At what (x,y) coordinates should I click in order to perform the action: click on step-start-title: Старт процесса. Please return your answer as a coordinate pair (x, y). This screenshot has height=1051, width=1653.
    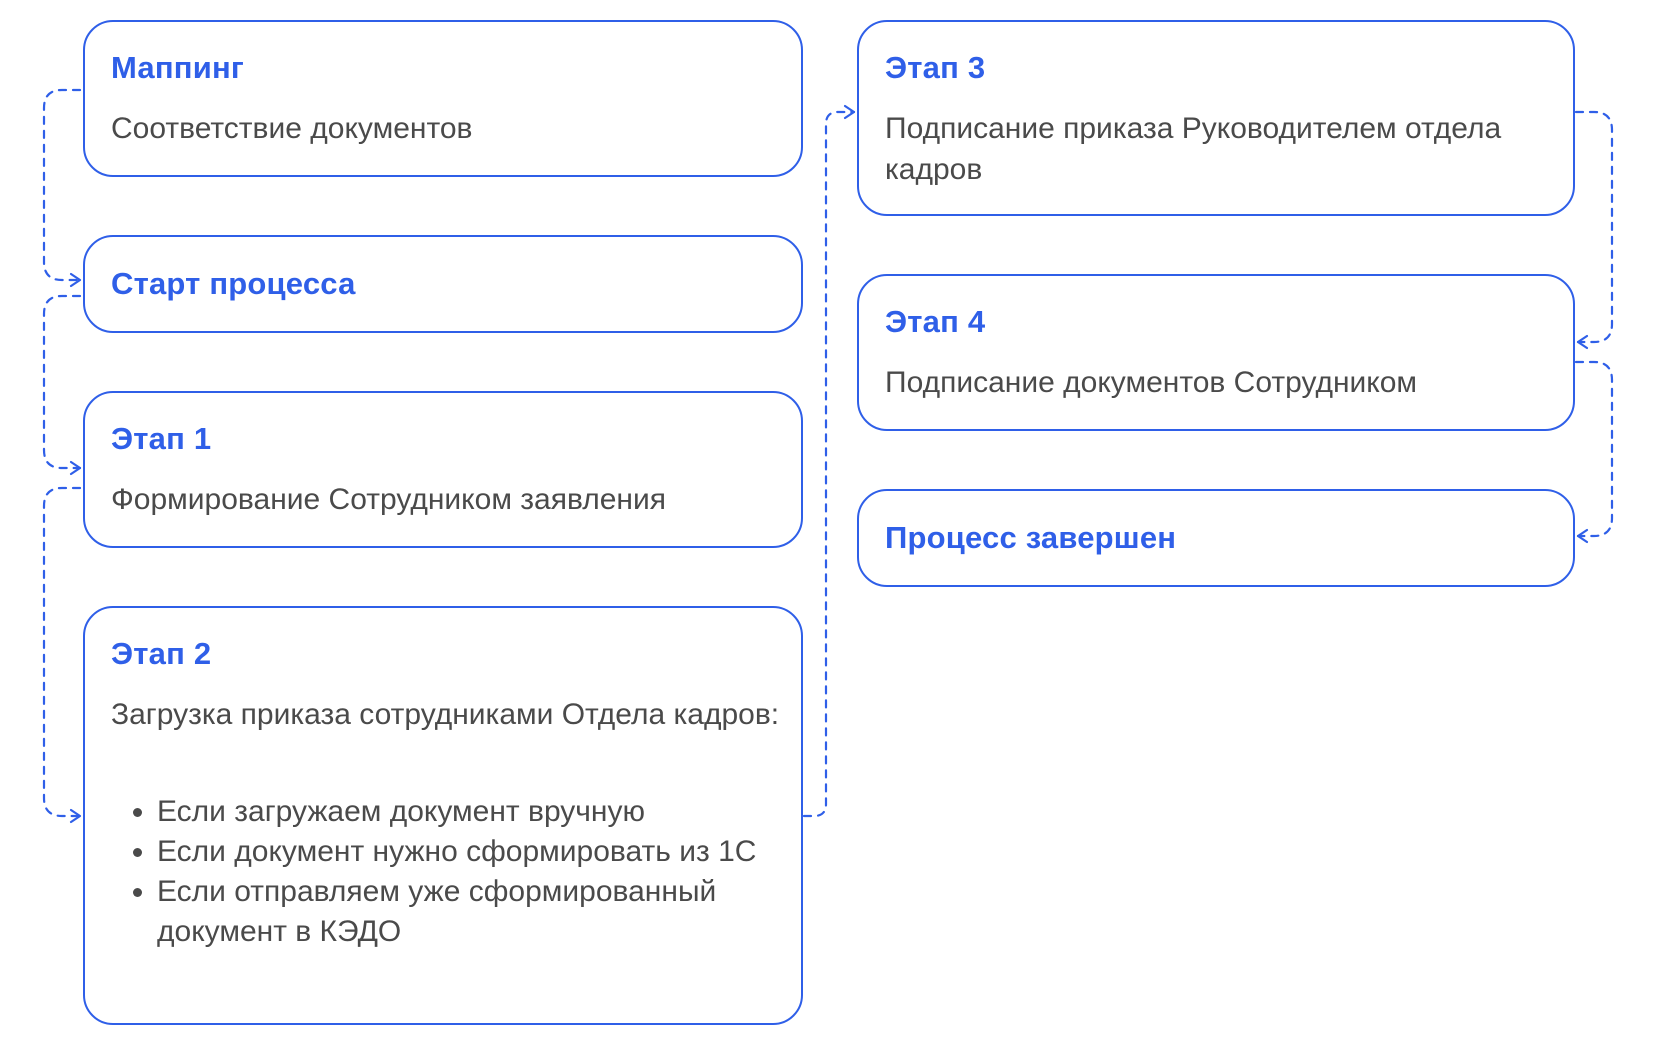
    Looking at the image, I should click on (233, 283).